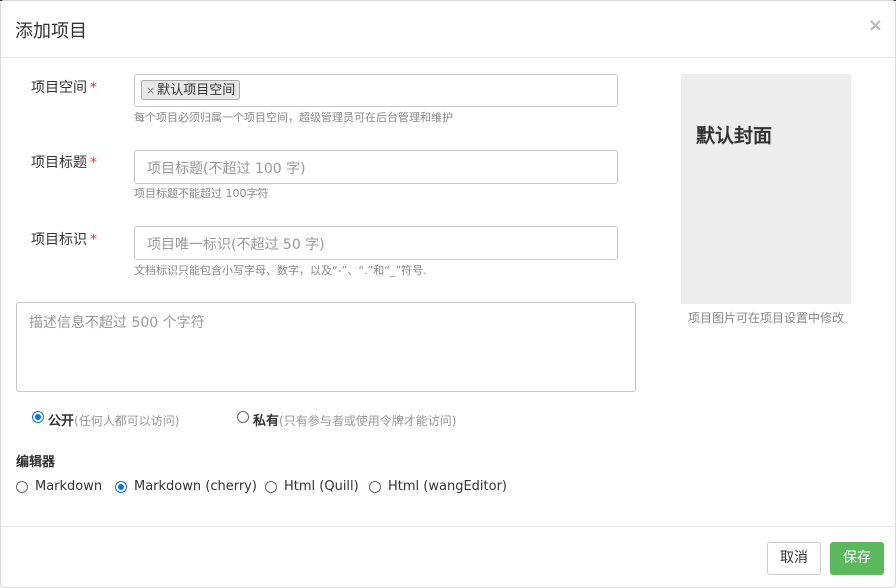 The height and width of the screenshot is (588, 896). Describe the element at coordinates (201, 193) in the screenshot. I see `title-help: 项目标题不能超过 100字符` at that location.